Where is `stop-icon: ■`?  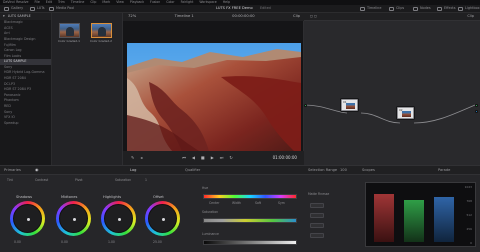 stop-icon: ■ is located at coordinates (203, 158).